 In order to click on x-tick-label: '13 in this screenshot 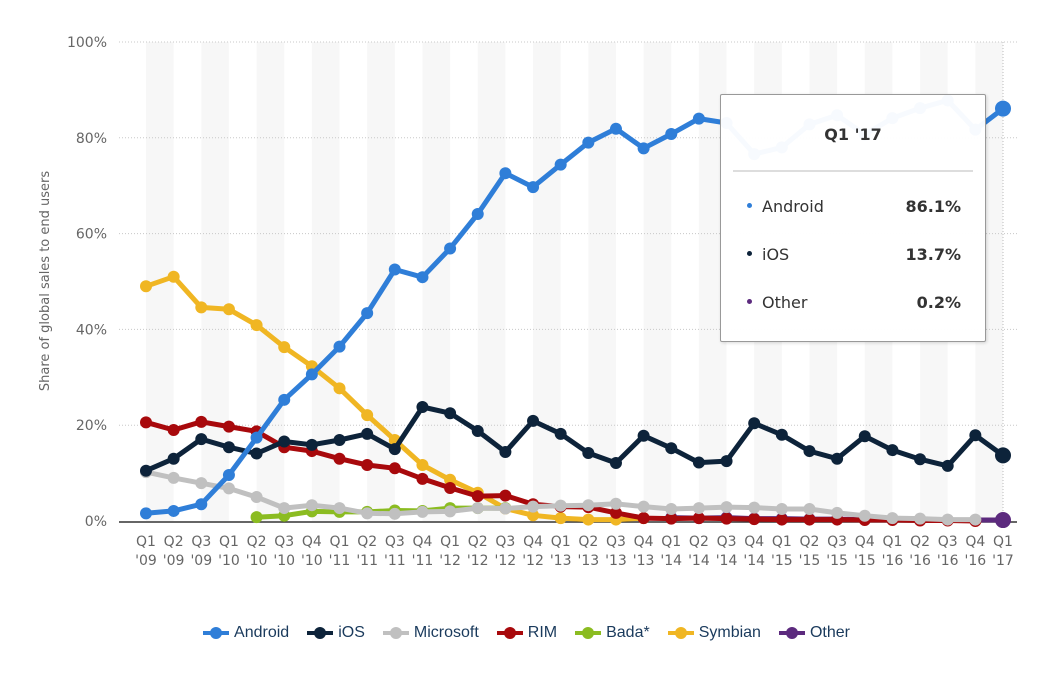, I will do `click(561, 561)`.